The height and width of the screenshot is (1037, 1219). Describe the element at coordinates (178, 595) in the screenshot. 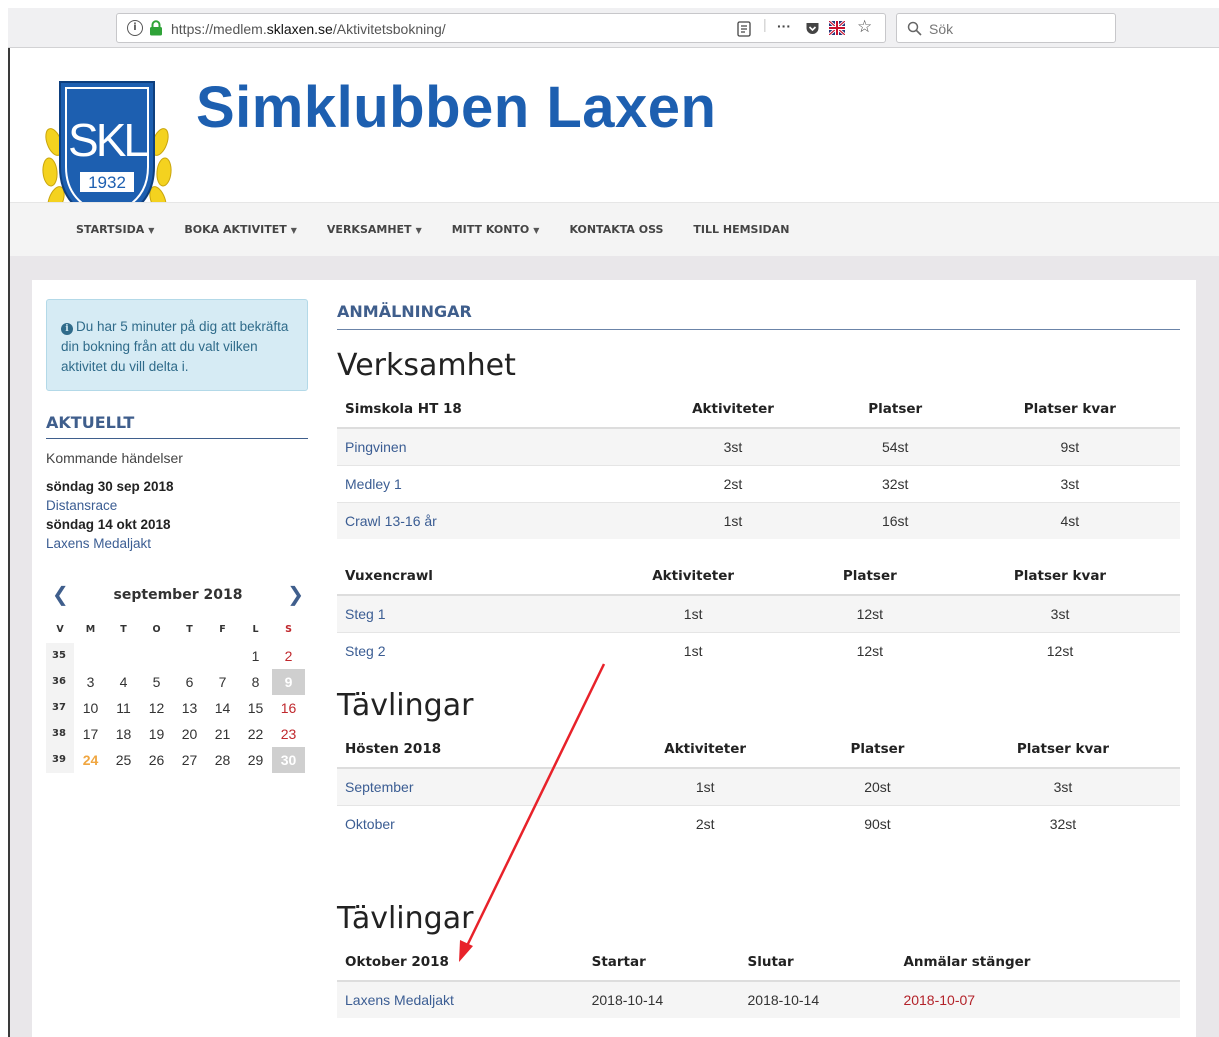

I see `calendar-month-title: september 2018` at that location.